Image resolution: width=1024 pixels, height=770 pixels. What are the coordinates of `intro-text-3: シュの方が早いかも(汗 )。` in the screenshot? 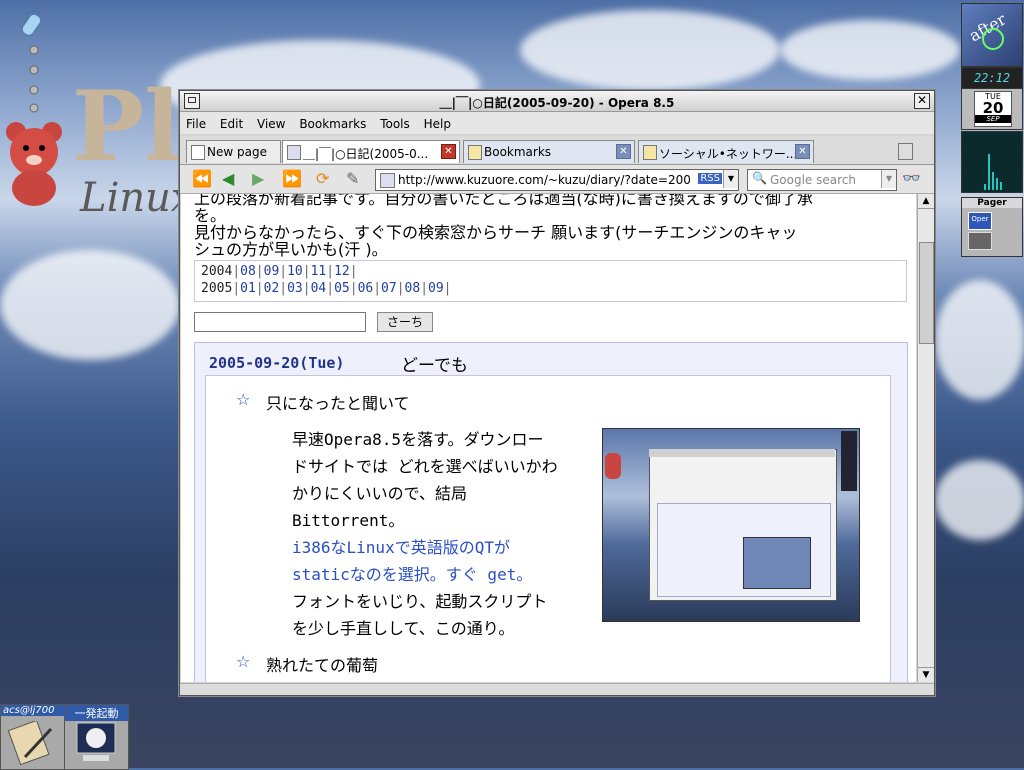 It's located at (291, 249).